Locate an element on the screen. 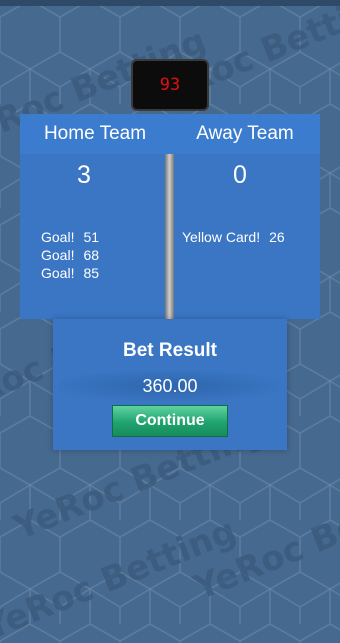 Image resolution: width=340 pixels, height=643 pixels. bet-result-title: Bet Result is located at coordinates (170, 350).